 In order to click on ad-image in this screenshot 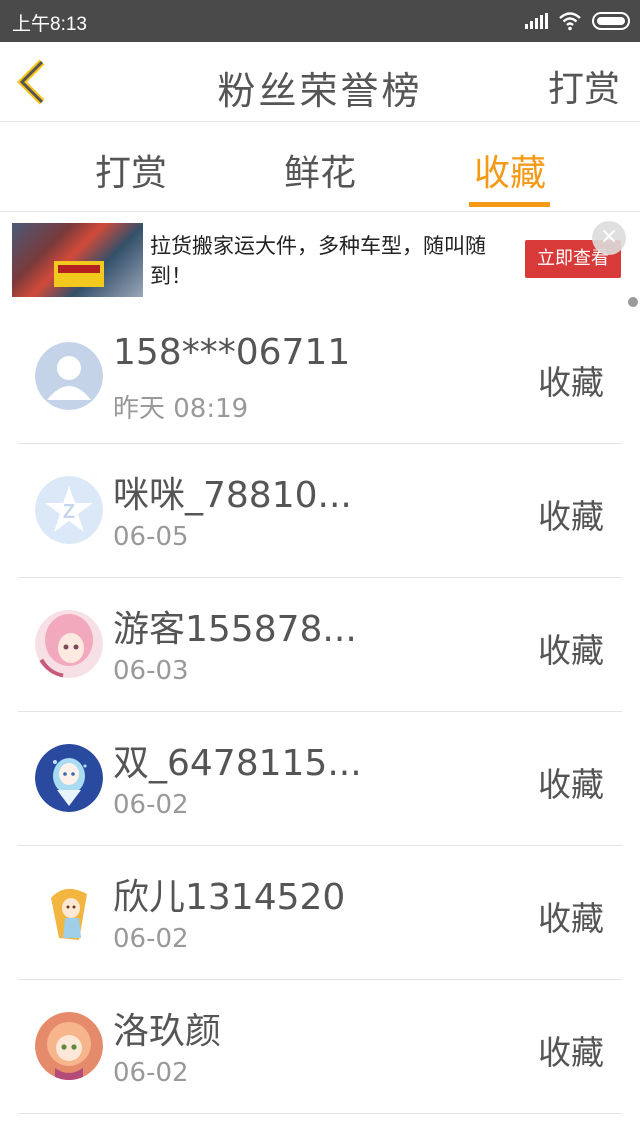, I will do `click(77, 260)`.